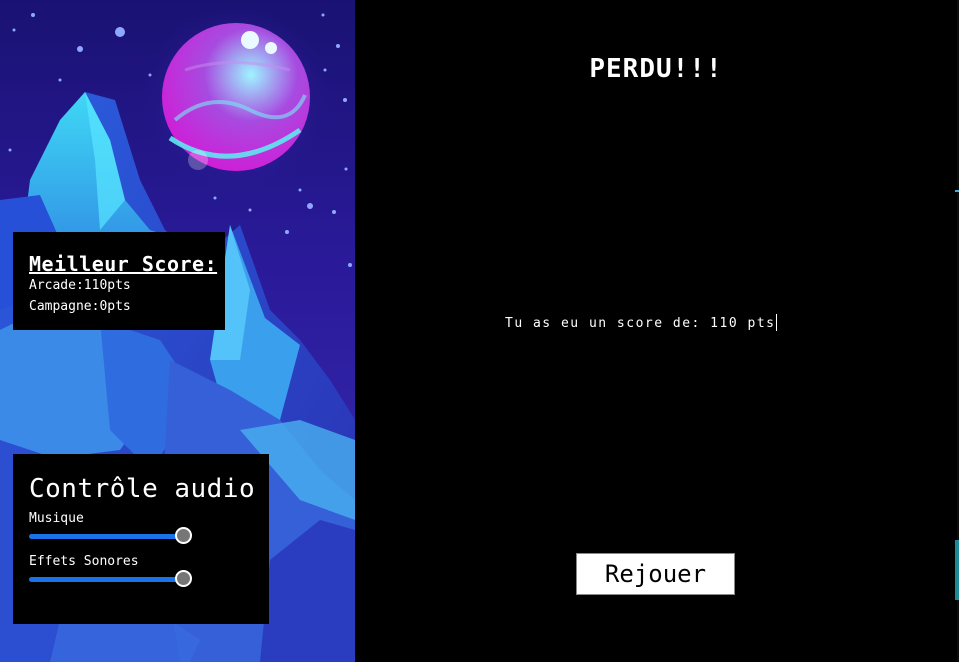  Describe the element at coordinates (80, 306) in the screenshot. I see `campagne-score: Campagne:0pts` at that location.